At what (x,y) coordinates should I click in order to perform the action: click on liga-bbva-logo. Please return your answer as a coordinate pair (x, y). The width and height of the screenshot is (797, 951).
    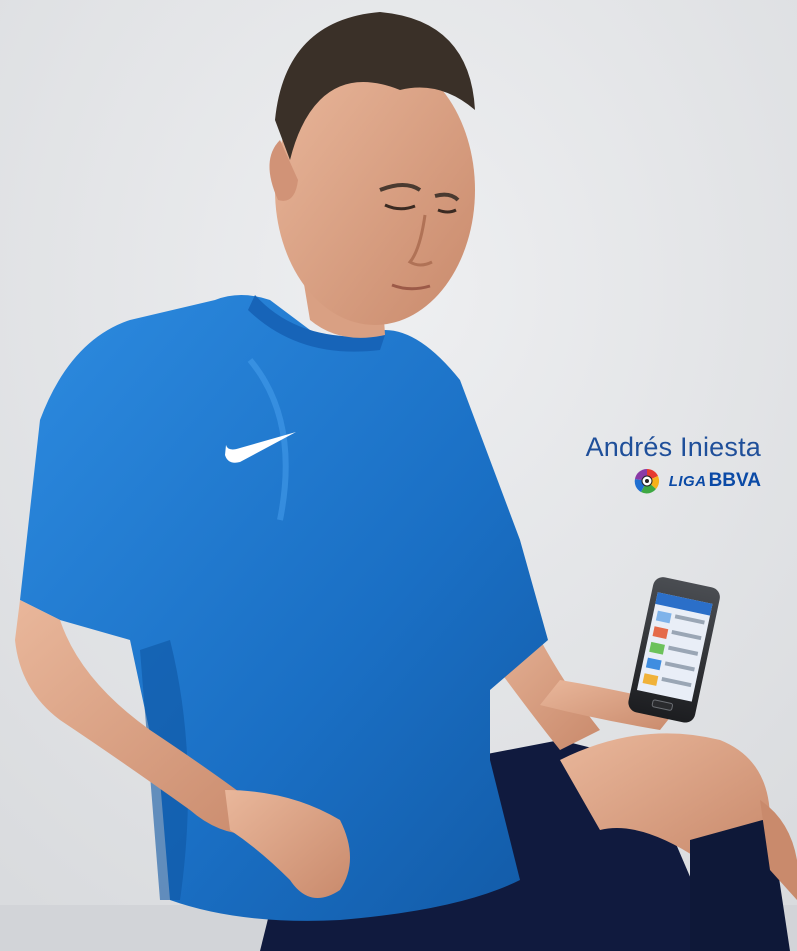
    Looking at the image, I should click on (646, 481).